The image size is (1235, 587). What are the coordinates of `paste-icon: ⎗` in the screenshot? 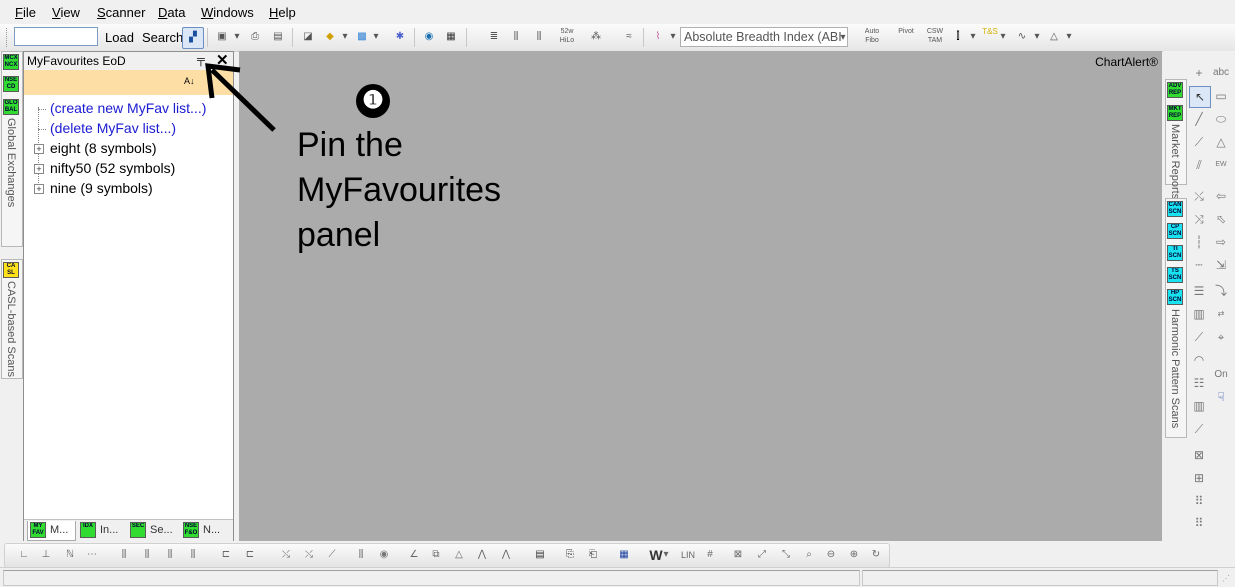 It's located at (593, 555).